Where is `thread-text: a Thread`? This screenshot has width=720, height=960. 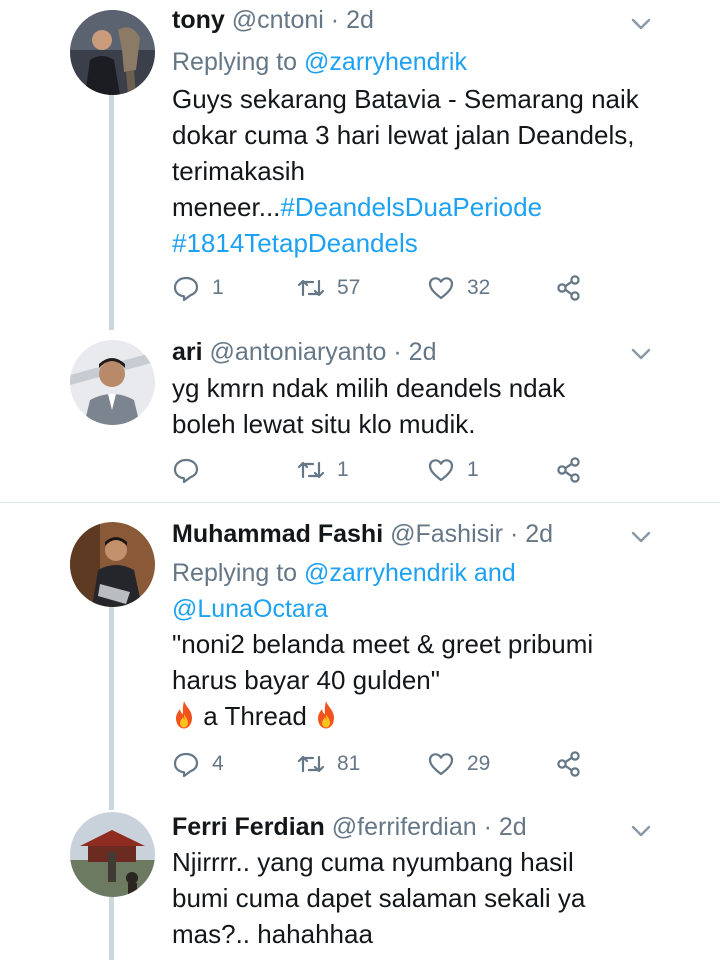 thread-text: a Thread is located at coordinates (255, 716).